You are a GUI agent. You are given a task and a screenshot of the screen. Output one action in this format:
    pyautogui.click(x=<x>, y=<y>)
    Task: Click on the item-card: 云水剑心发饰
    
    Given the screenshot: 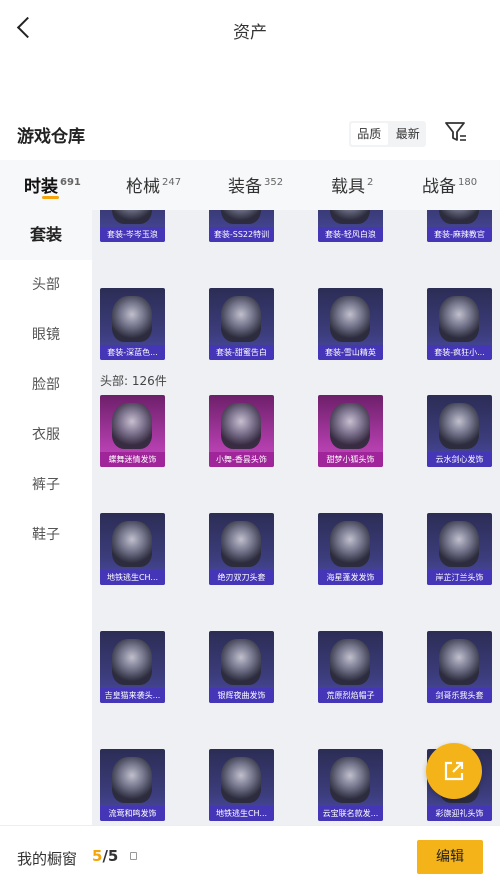 What is the action you would take?
    pyautogui.click(x=459, y=431)
    